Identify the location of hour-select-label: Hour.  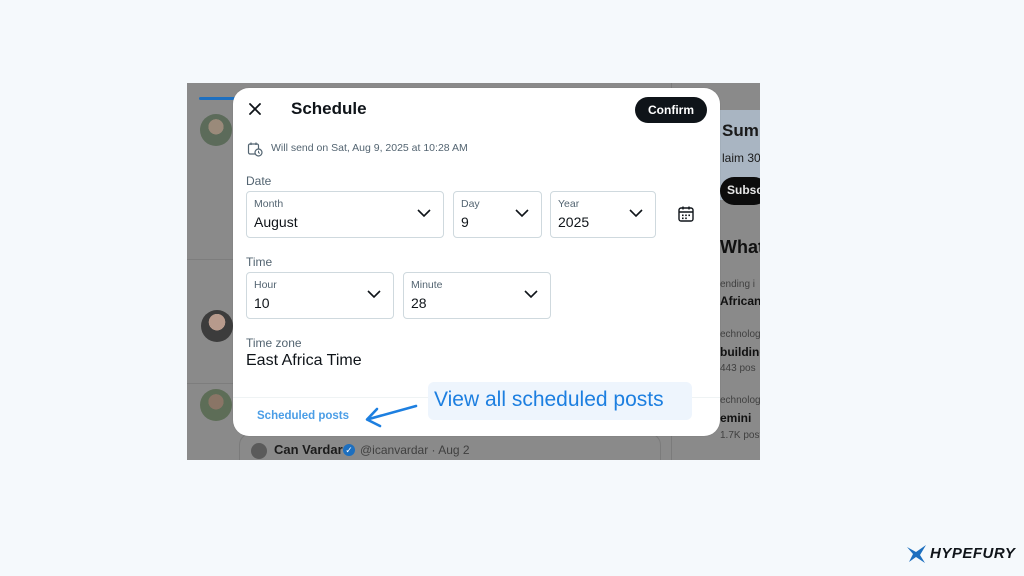
(265, 285).